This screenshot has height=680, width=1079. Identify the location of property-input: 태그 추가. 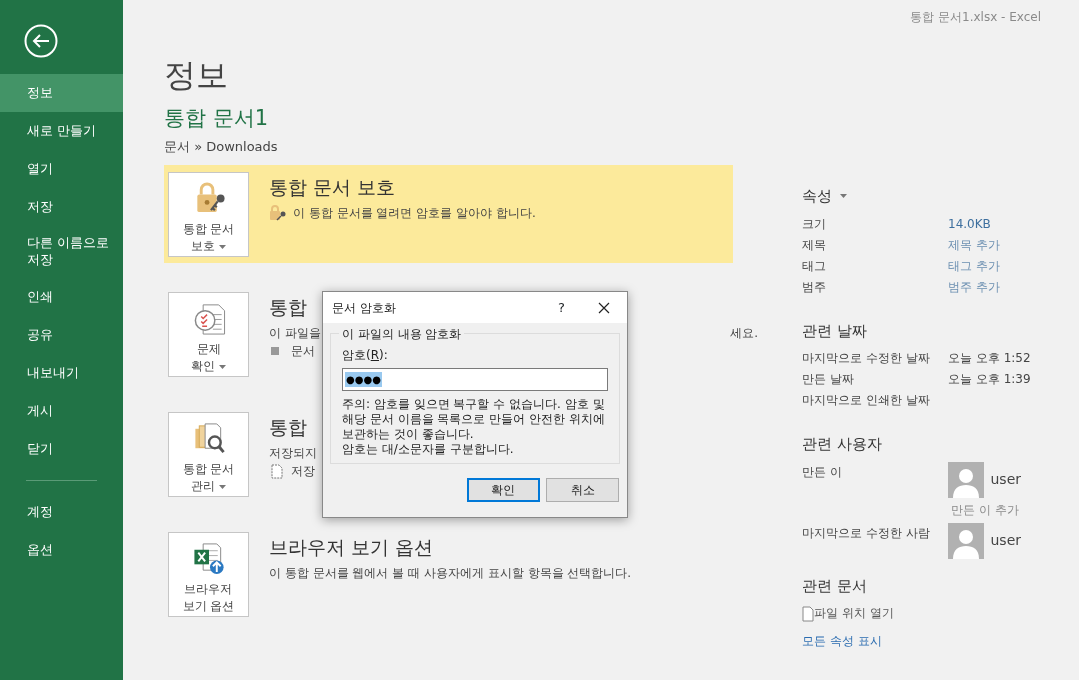
(974, 266).